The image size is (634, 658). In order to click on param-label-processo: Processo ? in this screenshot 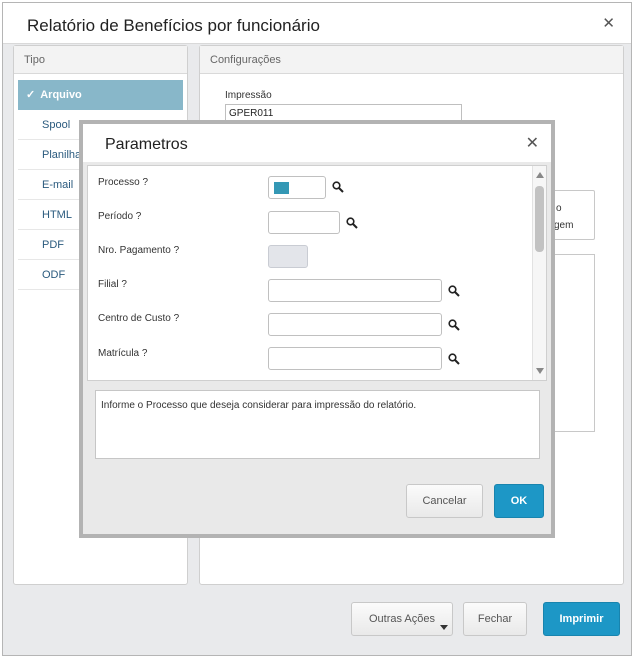, I will do `click(123, 182)`.